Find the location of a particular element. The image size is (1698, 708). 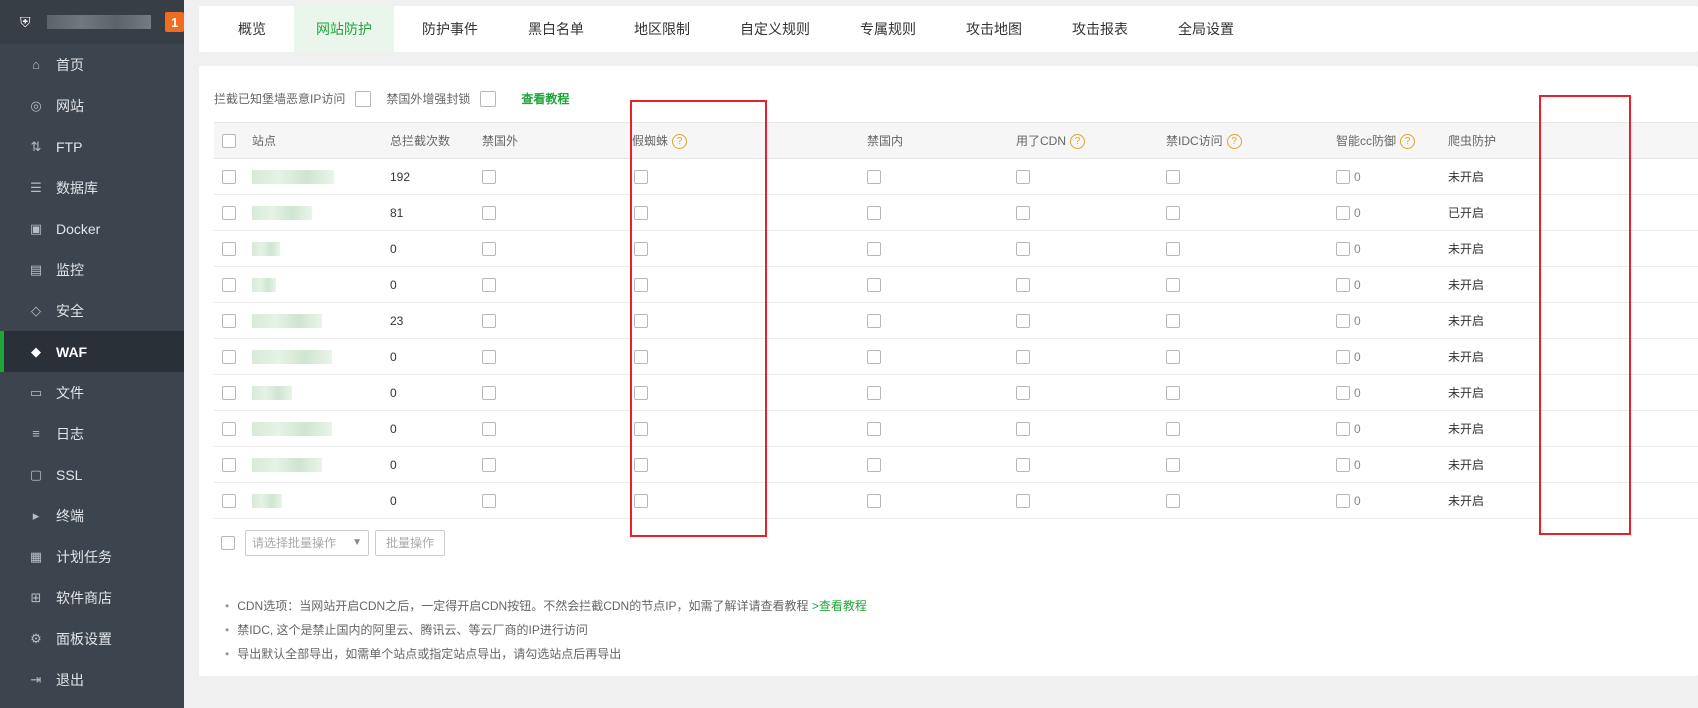

tab-网站防护: 网站防护 is located at coordinates (344, 29).